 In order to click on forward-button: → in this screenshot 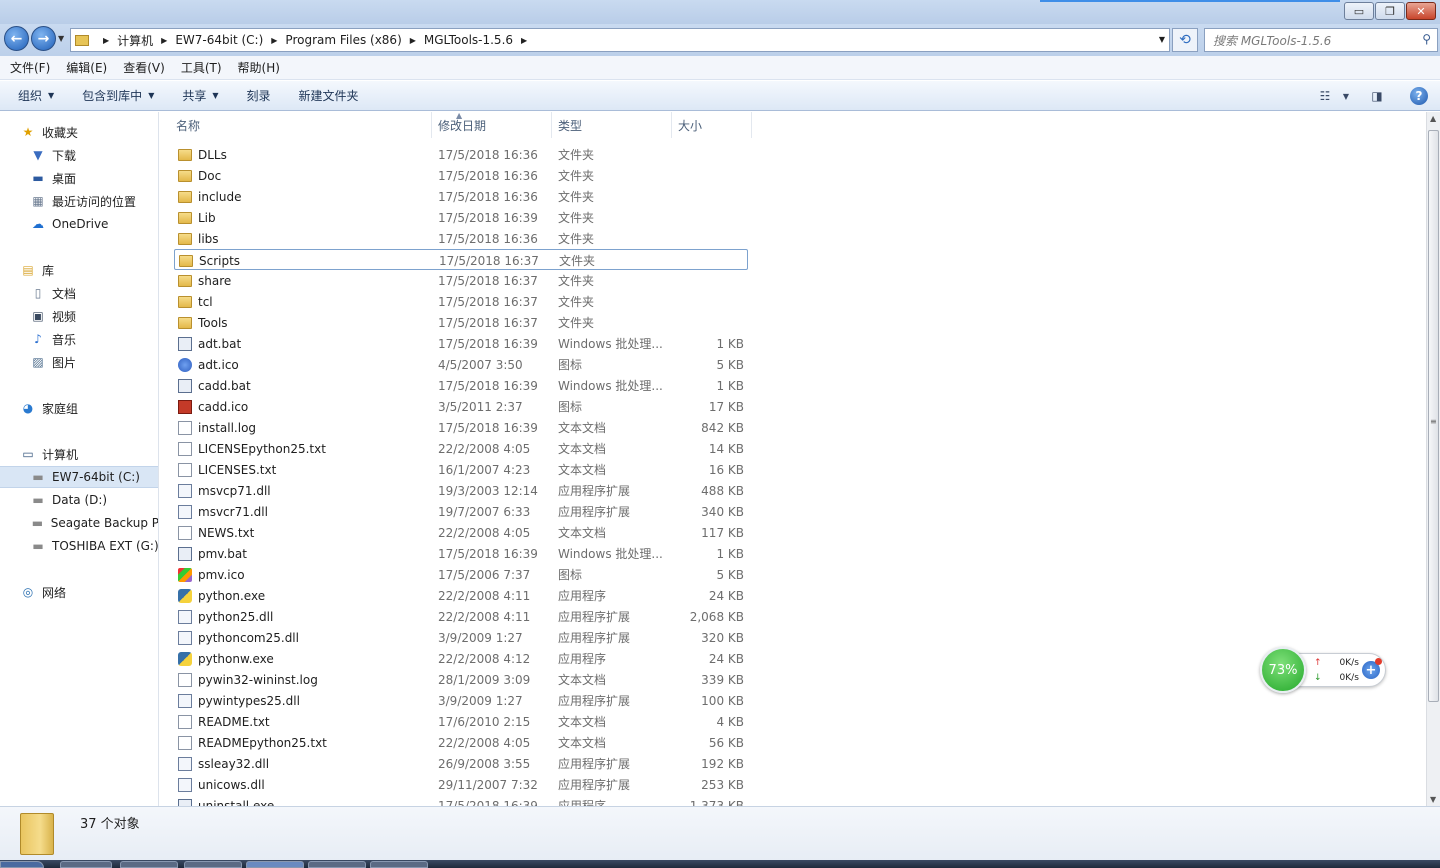, I will do `click(43, 38)`.